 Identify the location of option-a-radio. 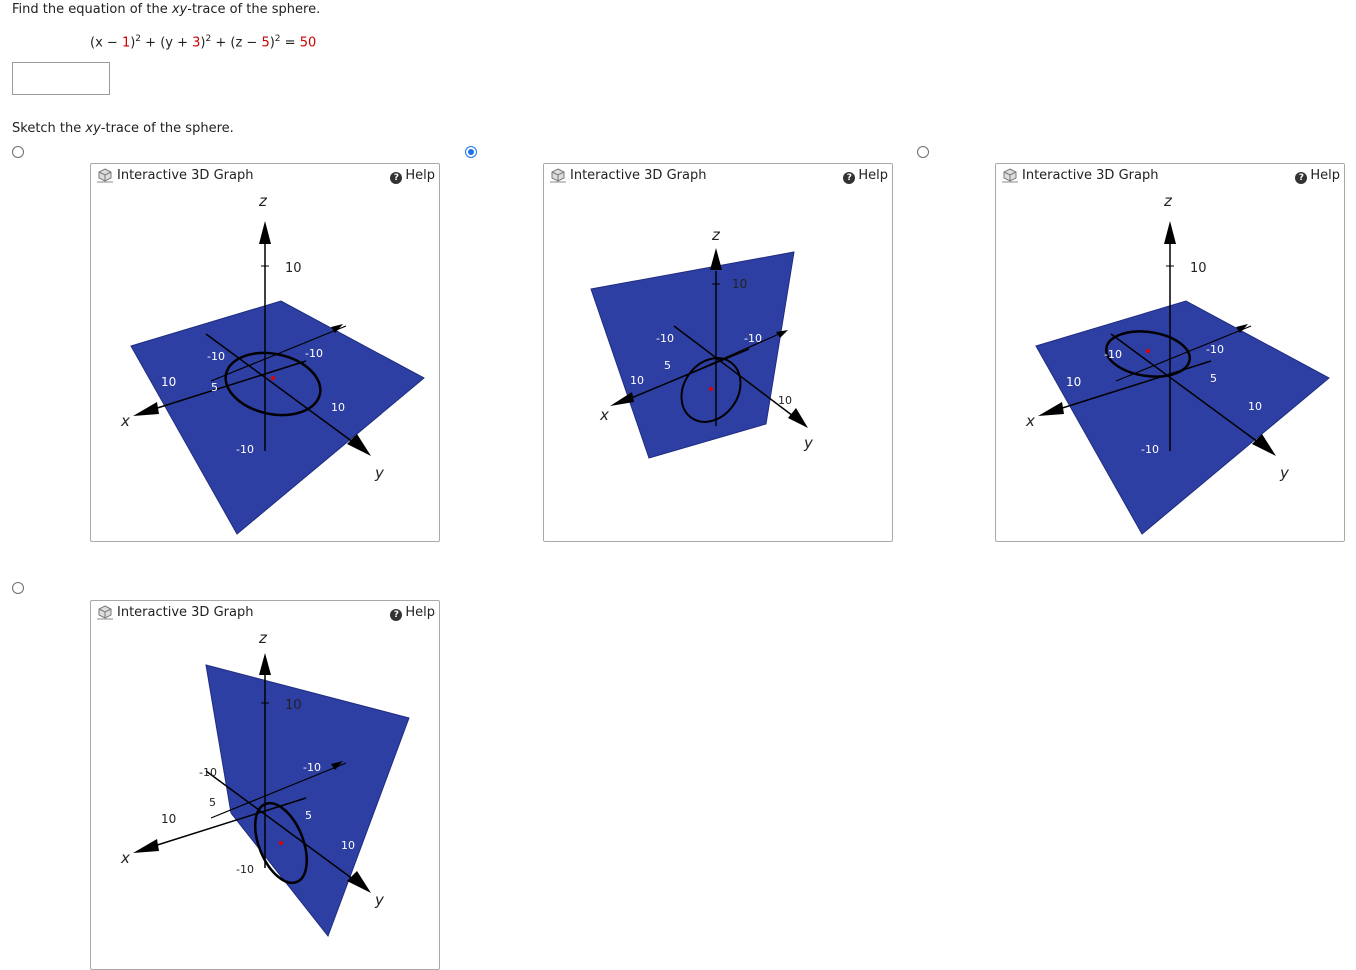
(18, 152).